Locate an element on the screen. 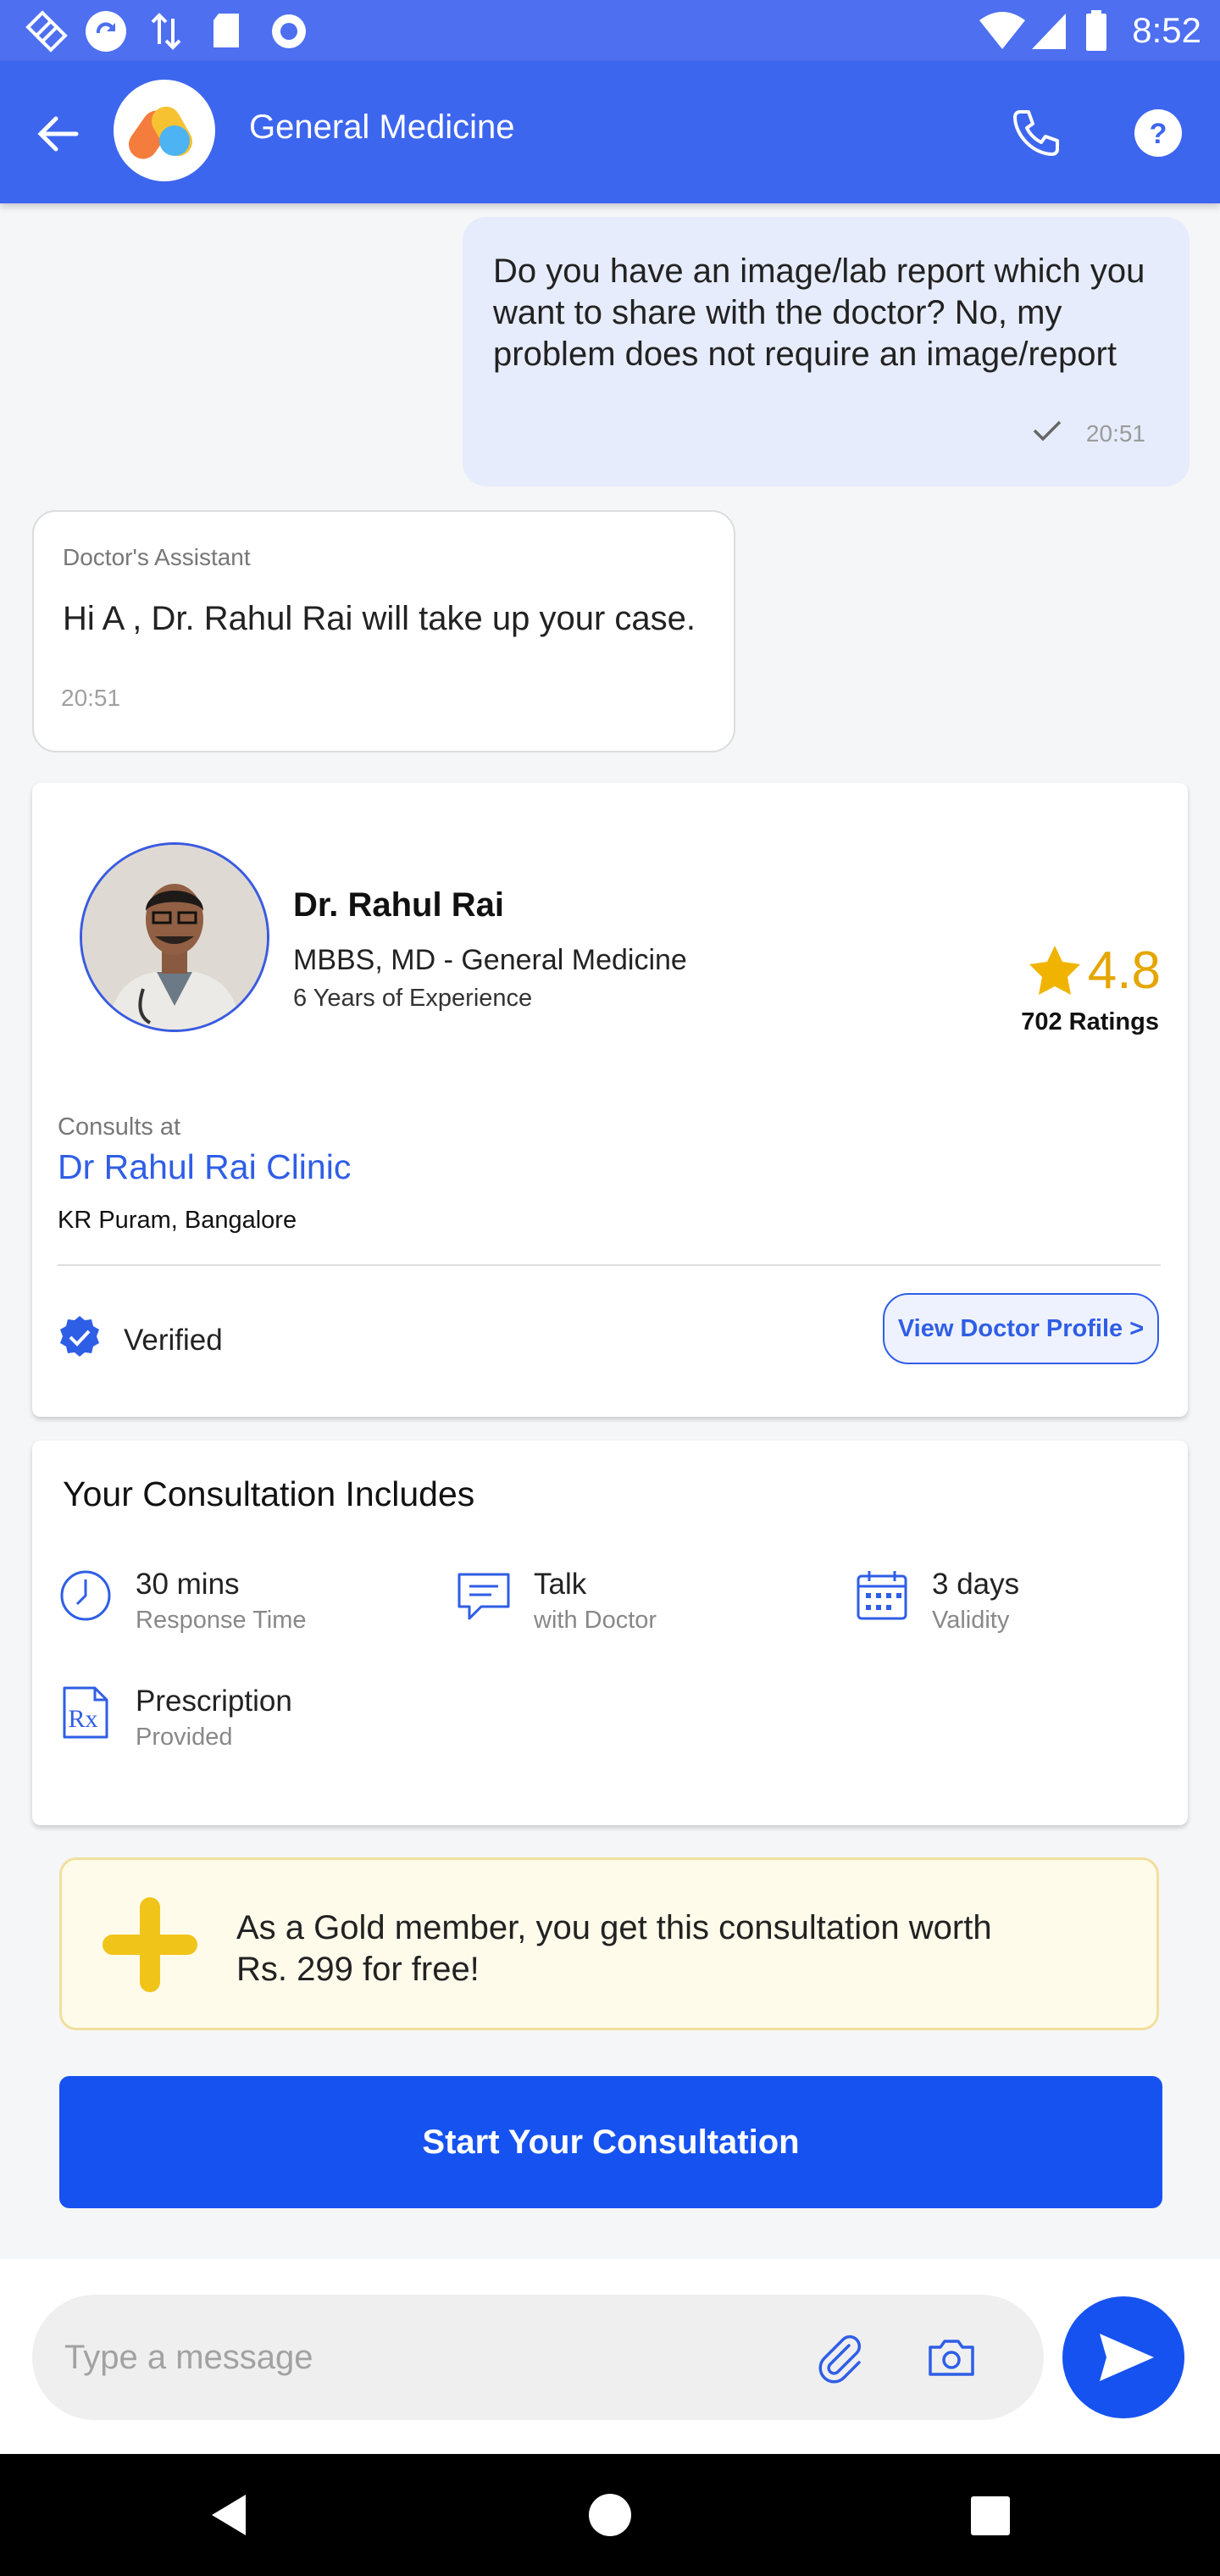  clinic-location: KR Puram, Bangalore is located at coordinates (177, 1220).